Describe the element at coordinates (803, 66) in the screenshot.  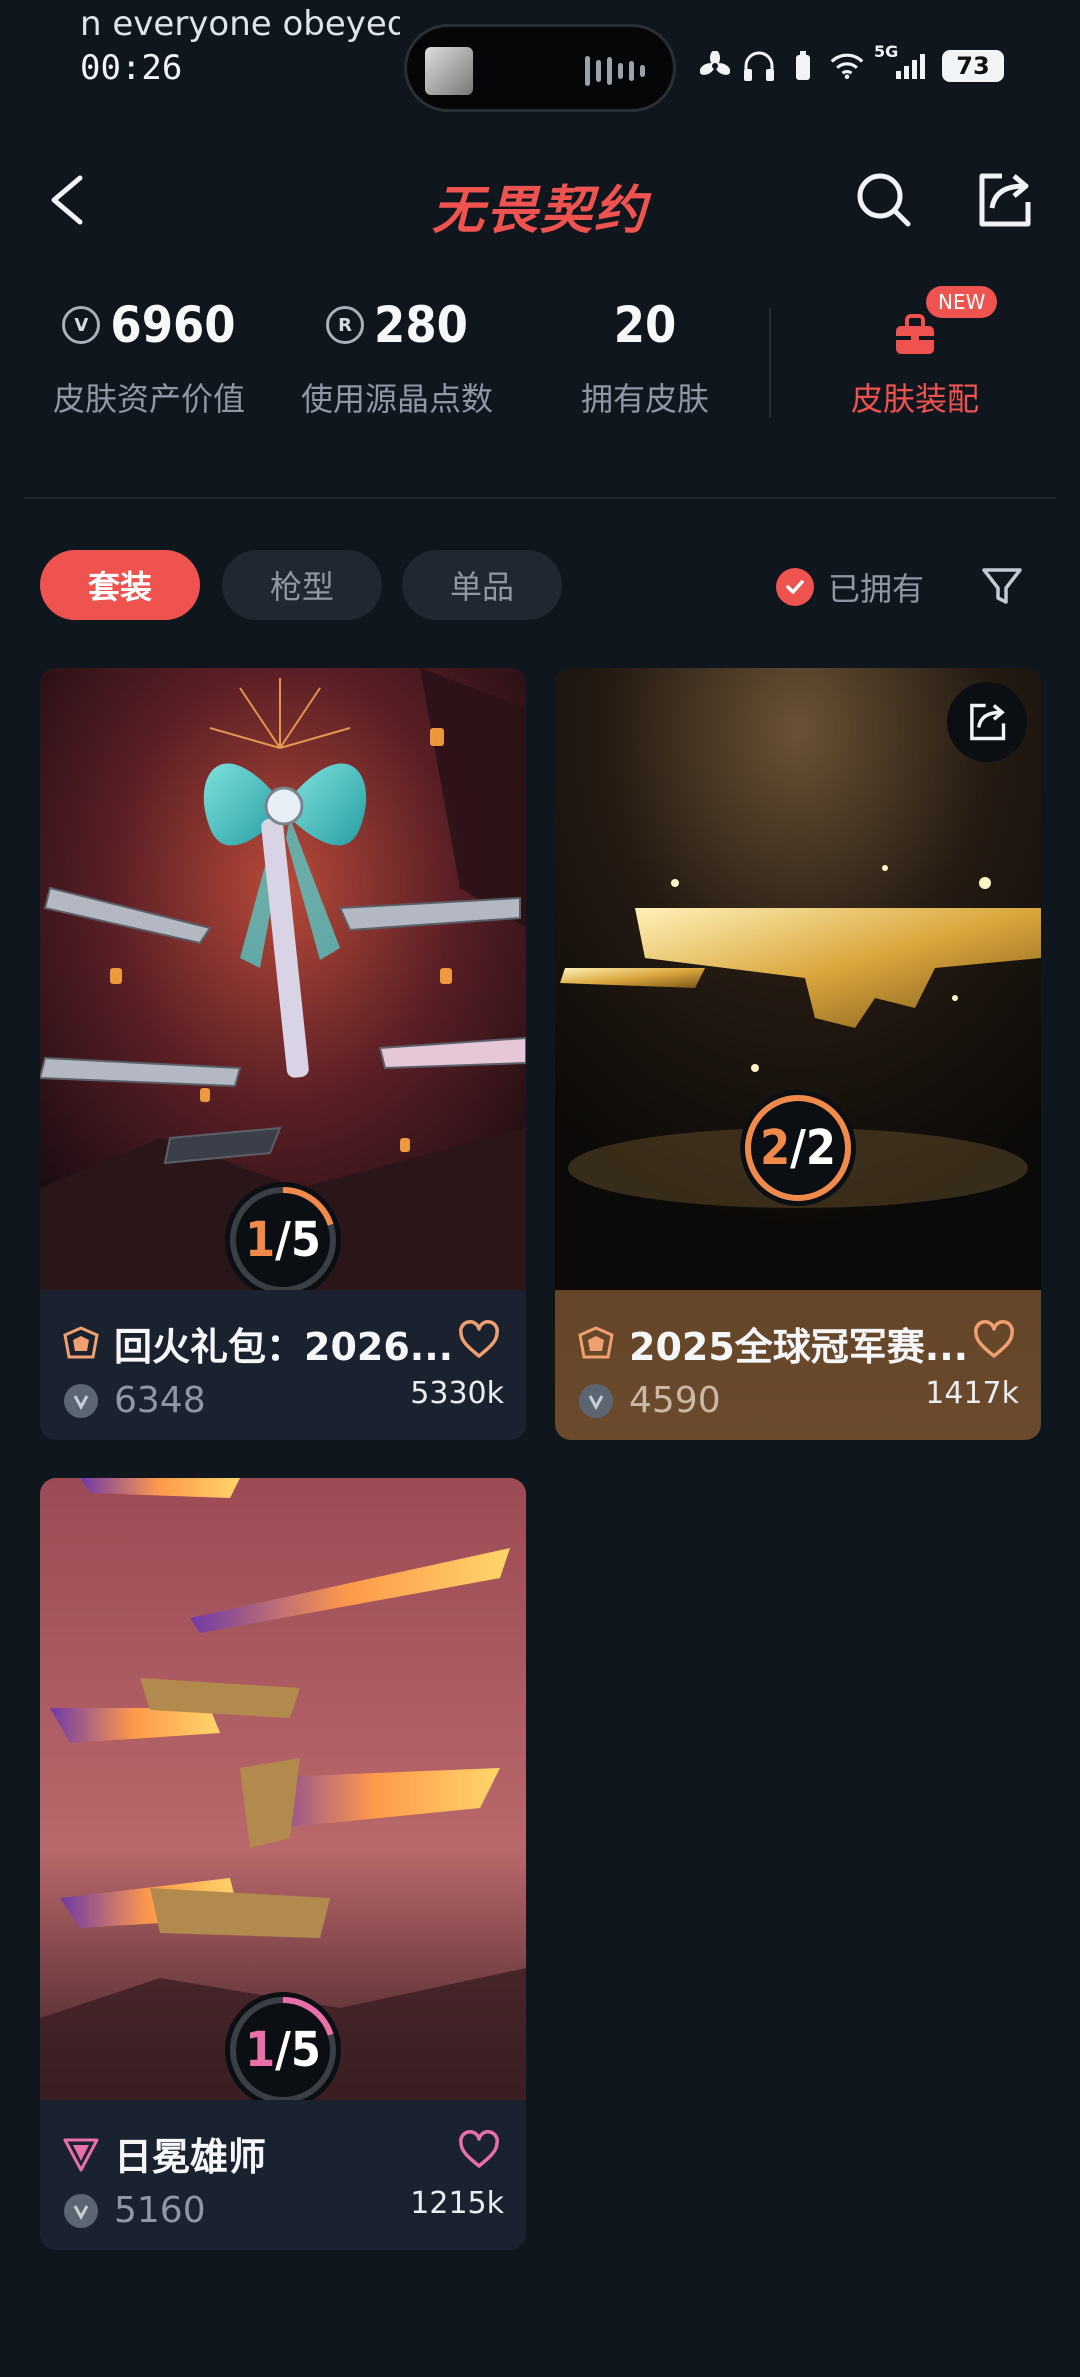
I see `battery-case-icon` at that location.